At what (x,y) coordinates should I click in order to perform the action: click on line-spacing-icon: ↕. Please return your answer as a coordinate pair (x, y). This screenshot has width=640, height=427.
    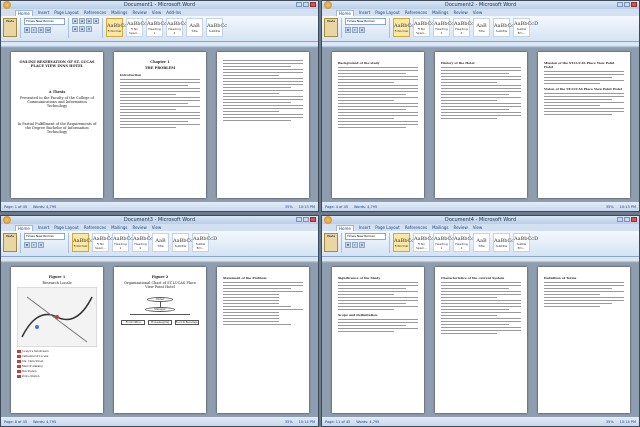
    Looking at the image, I should click on (89, 29).